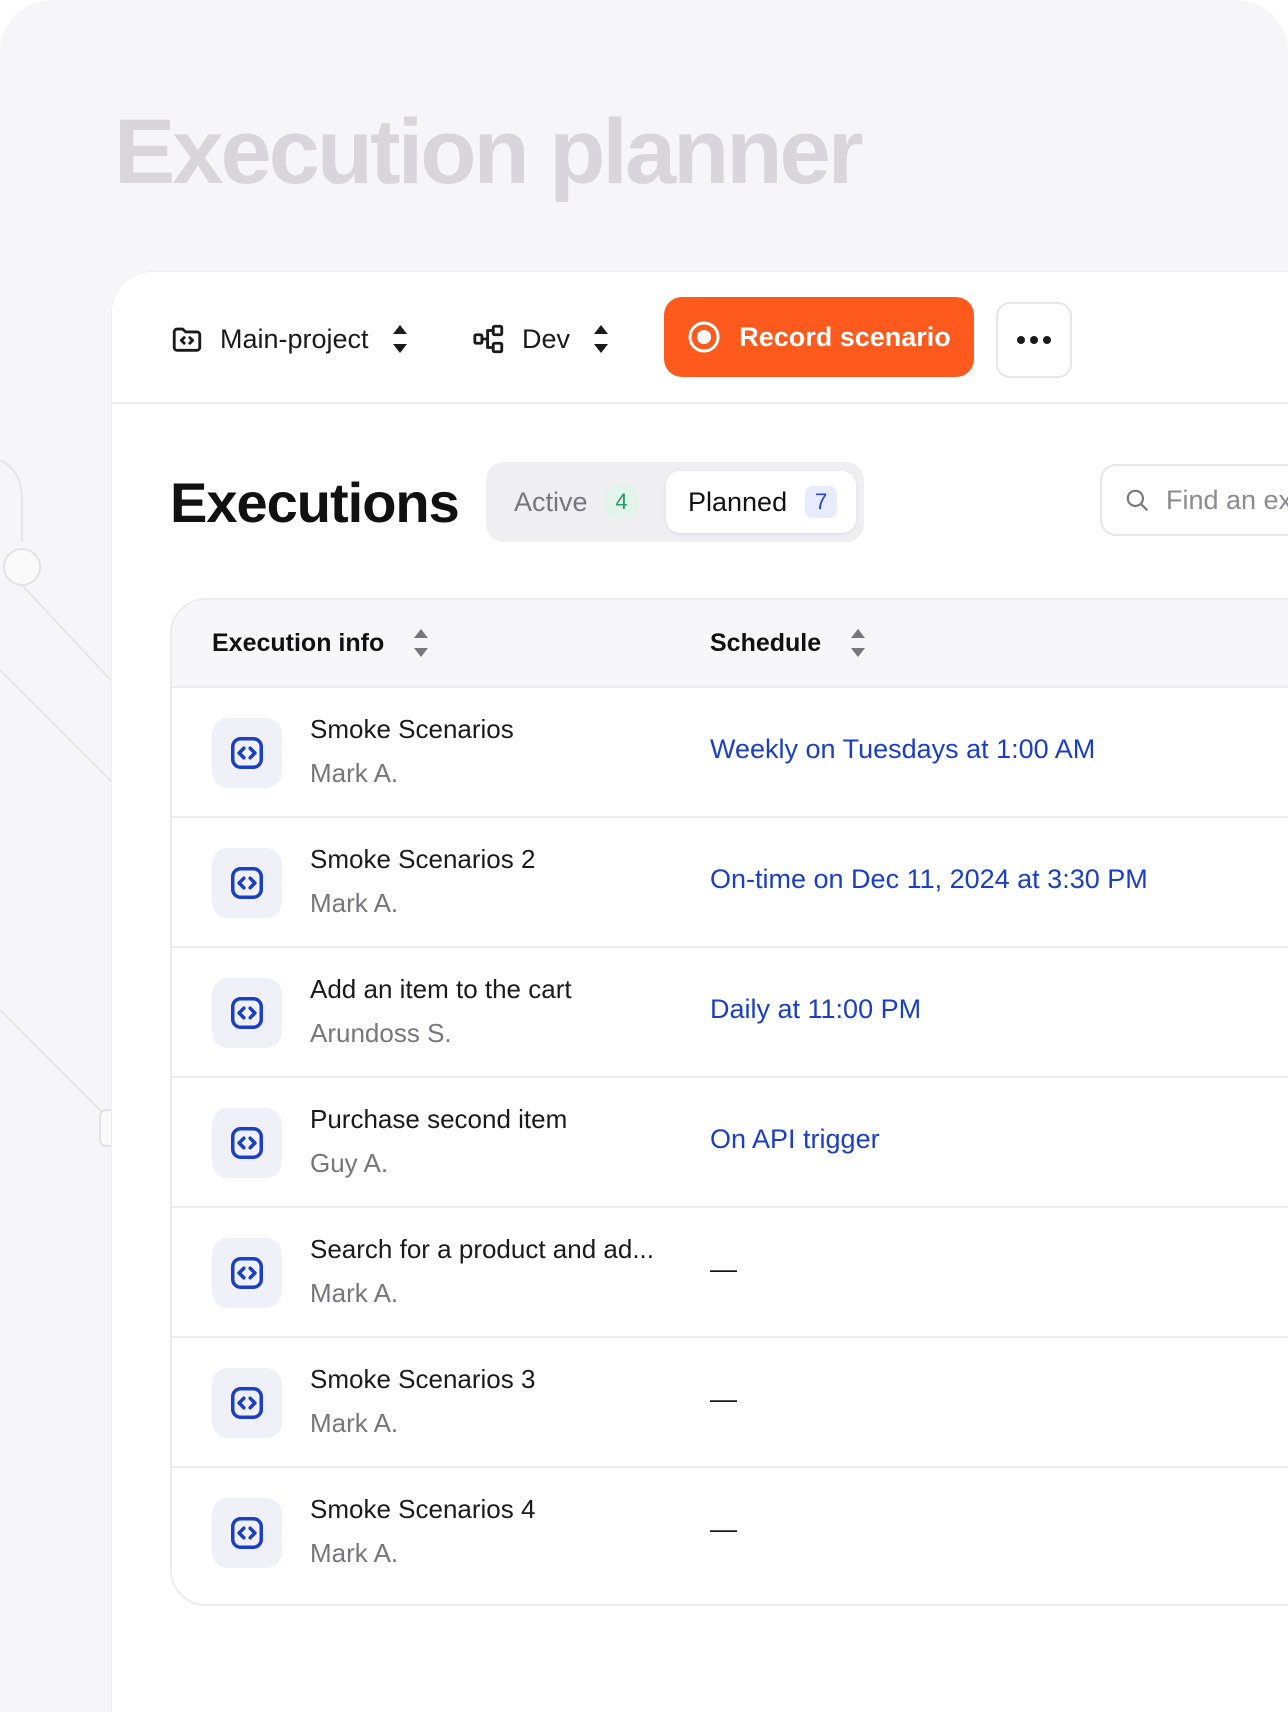  What do you see at coordinates (488, 339) in the screenshot?
I see `branch-icon` at bounding box center [488, 339].